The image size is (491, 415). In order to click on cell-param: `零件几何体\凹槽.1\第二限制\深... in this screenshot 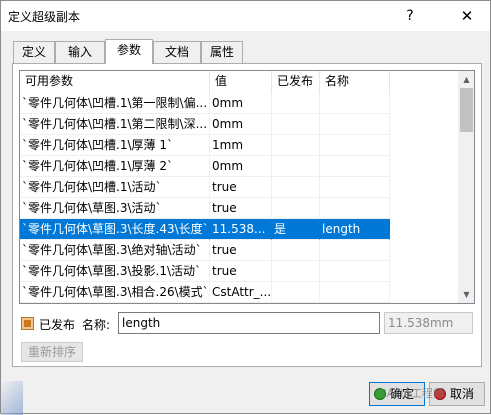, I will do `click(115, 124)`.